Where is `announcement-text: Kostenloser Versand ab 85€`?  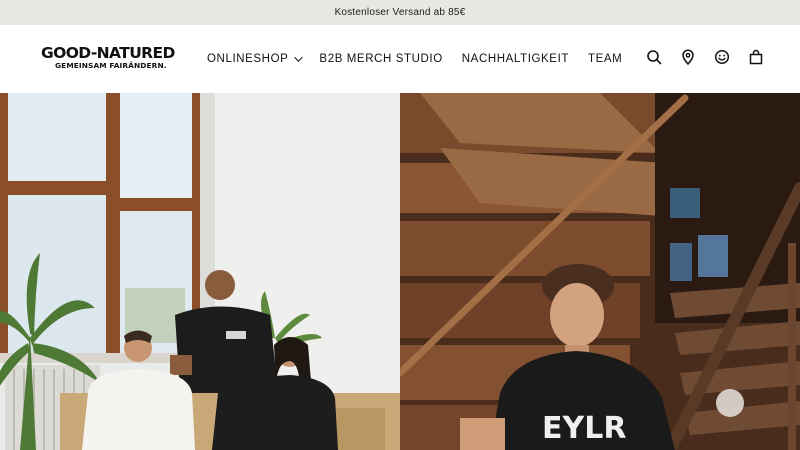
announcement-text: Kostenloser Versand ab 85€ is located at coordinates (400, 12).